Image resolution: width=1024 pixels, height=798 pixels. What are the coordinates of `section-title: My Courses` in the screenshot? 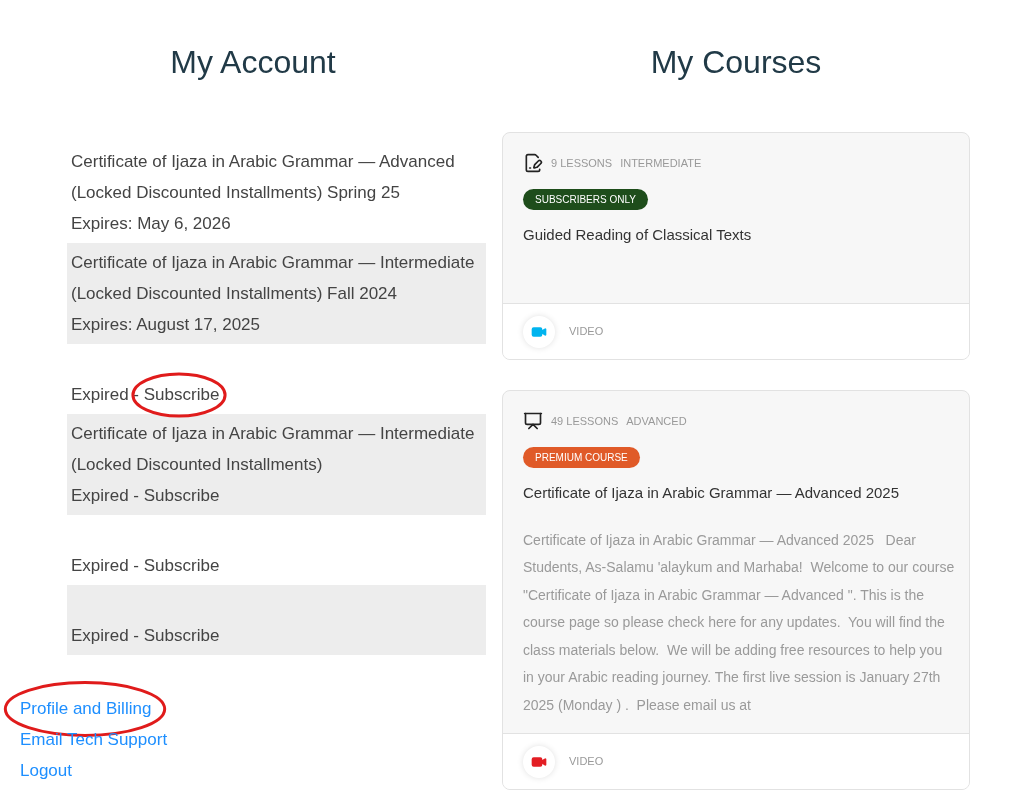 It's located at (736, 62).